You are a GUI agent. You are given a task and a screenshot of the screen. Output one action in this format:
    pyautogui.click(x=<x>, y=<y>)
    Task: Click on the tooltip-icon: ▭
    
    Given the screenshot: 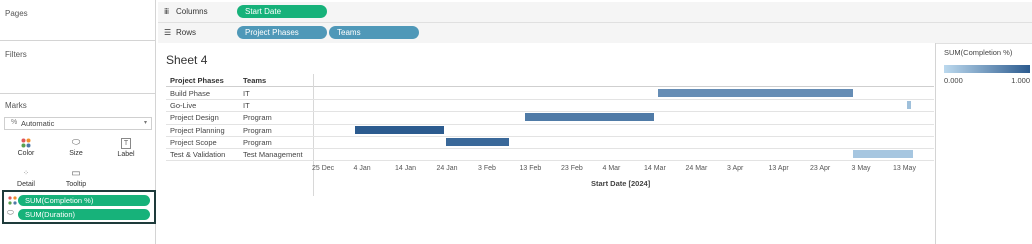 What is the action you would take?
    pyautogui.click(x=76, y=173)
    